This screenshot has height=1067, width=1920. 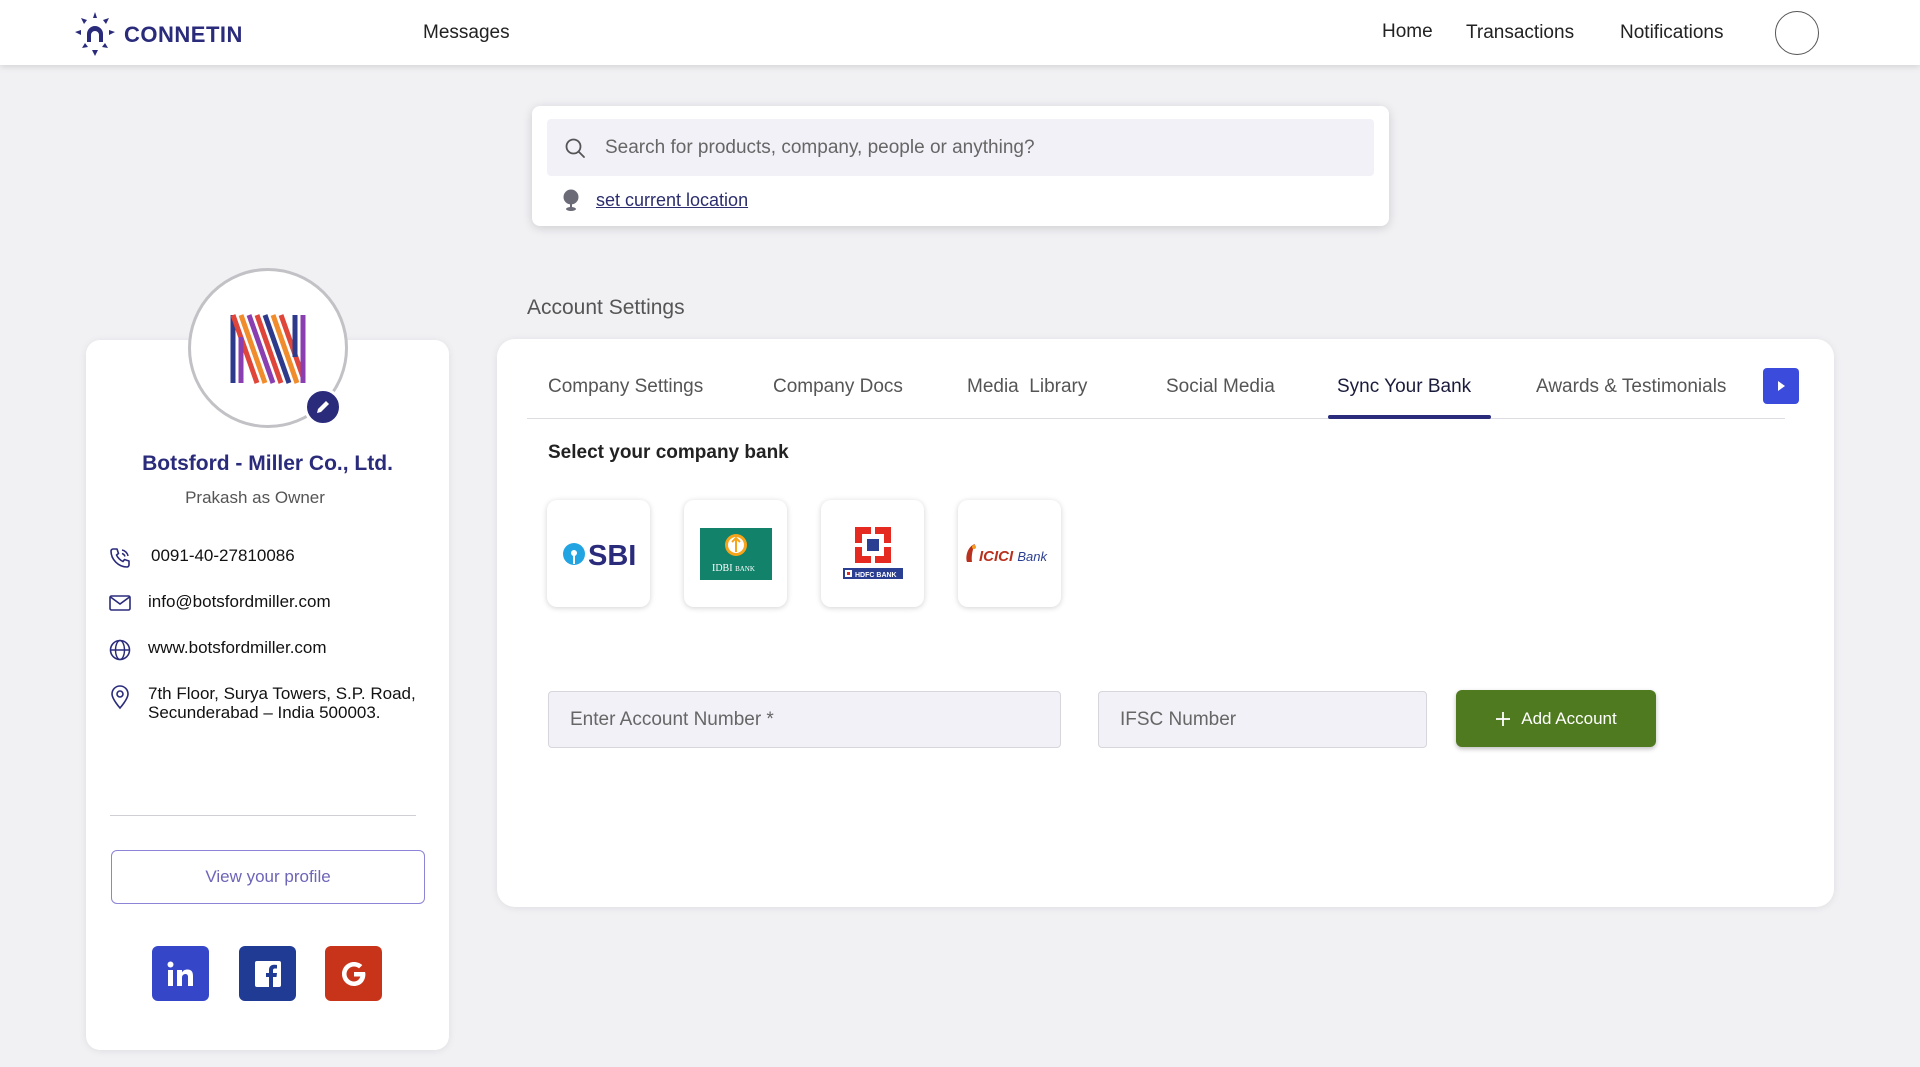 I want to click on tab-company-docs: Company Docs, so click(x=838, y=387).